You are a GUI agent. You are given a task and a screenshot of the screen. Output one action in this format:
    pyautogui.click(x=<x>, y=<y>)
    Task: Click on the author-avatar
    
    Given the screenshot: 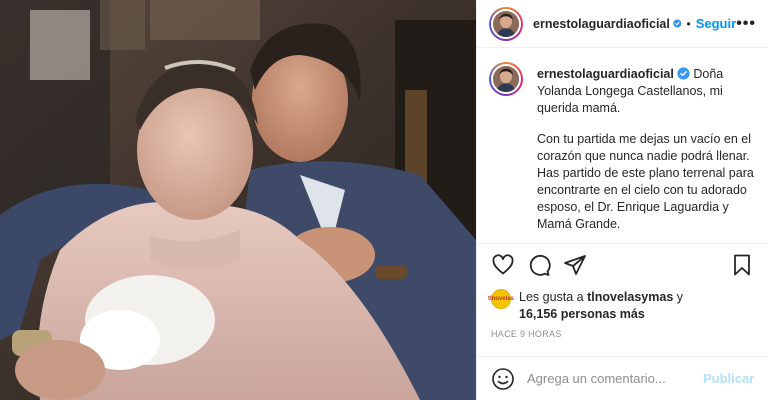 What is the action you would take?
    pyautogui.click(x=506, y=23)
    